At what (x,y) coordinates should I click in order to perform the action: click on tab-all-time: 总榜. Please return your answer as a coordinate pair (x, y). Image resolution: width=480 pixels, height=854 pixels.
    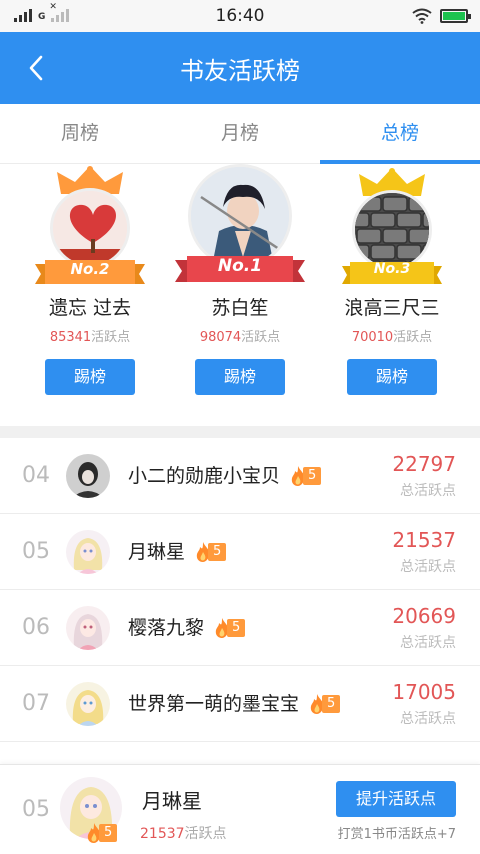
    Looking at the image, I should click on (400, 134).